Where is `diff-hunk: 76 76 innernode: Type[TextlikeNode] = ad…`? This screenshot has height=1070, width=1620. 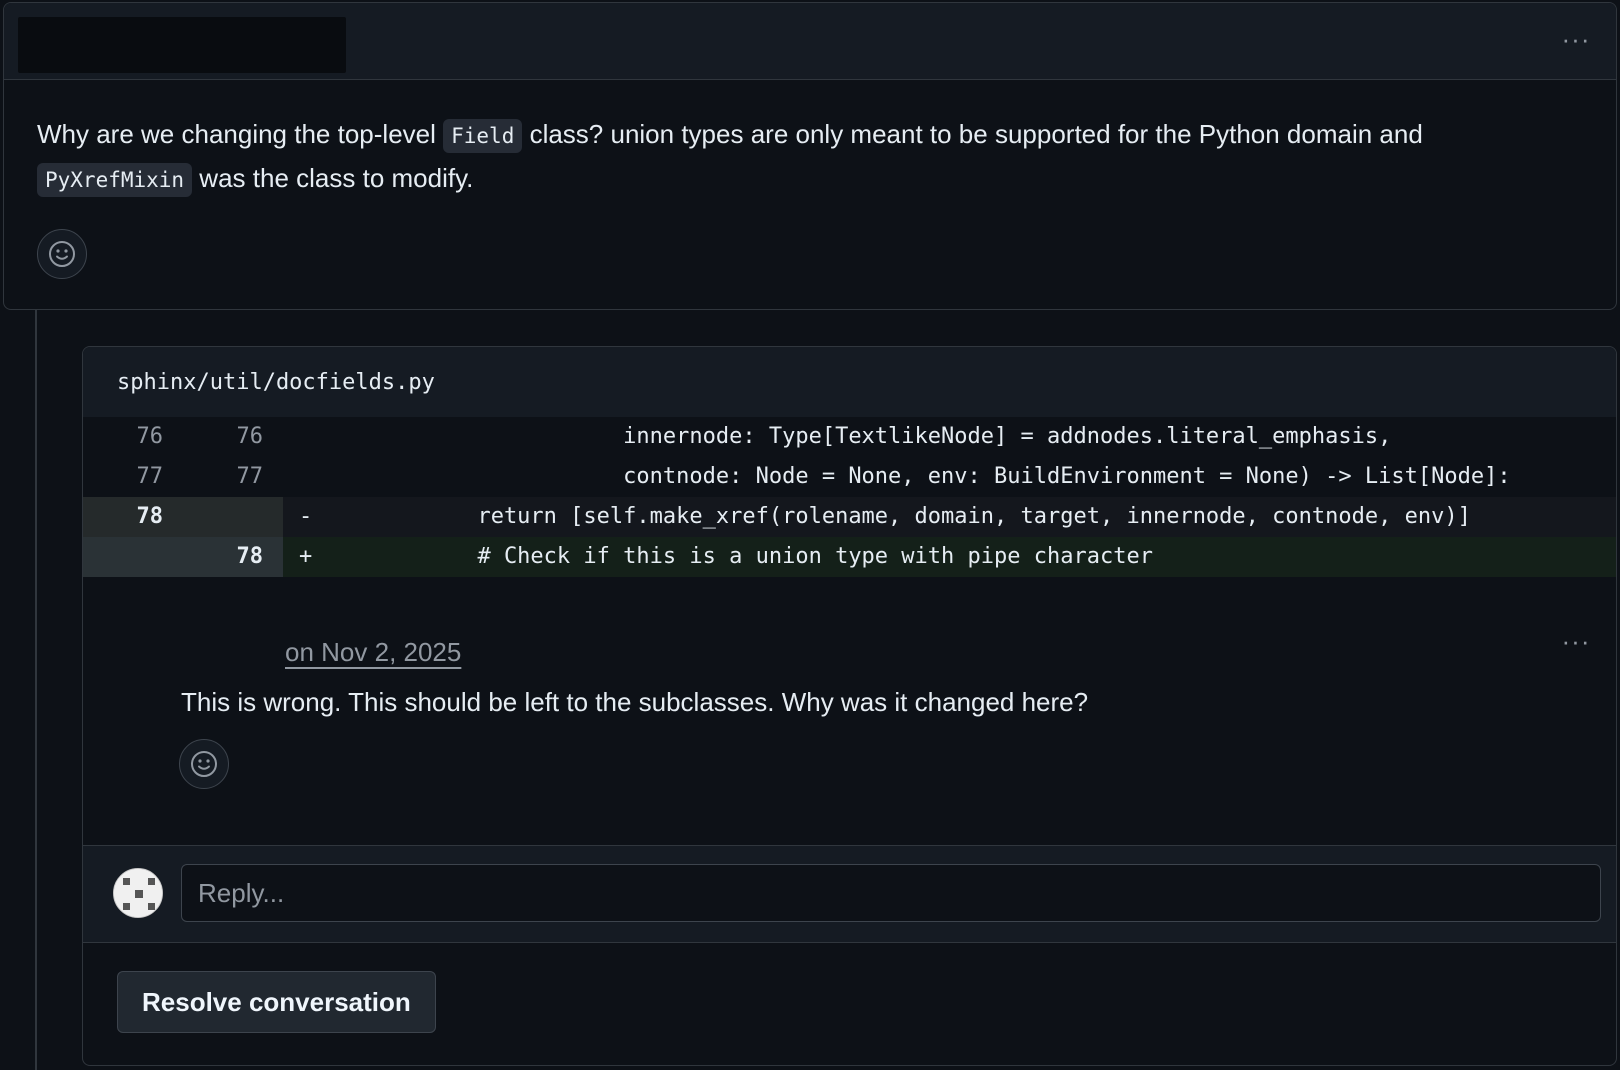
diff-hunk: 76 76 innernode: Type[TextlikeNode] = ad… is located at coordinates (849, 497).